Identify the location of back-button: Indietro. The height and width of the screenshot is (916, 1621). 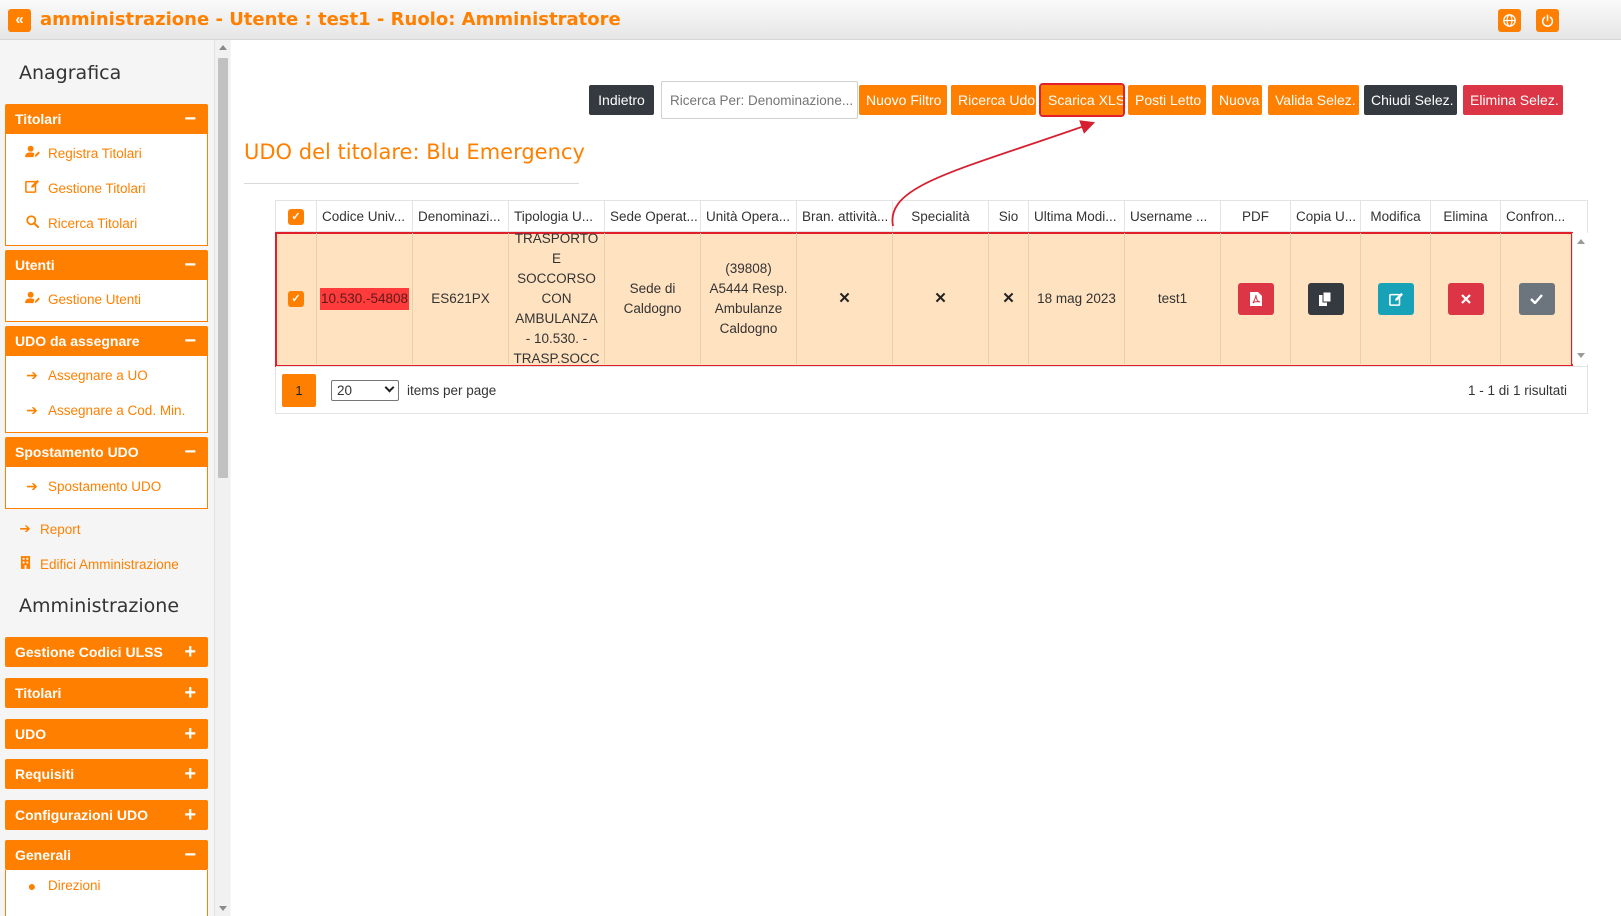
(621, 100).